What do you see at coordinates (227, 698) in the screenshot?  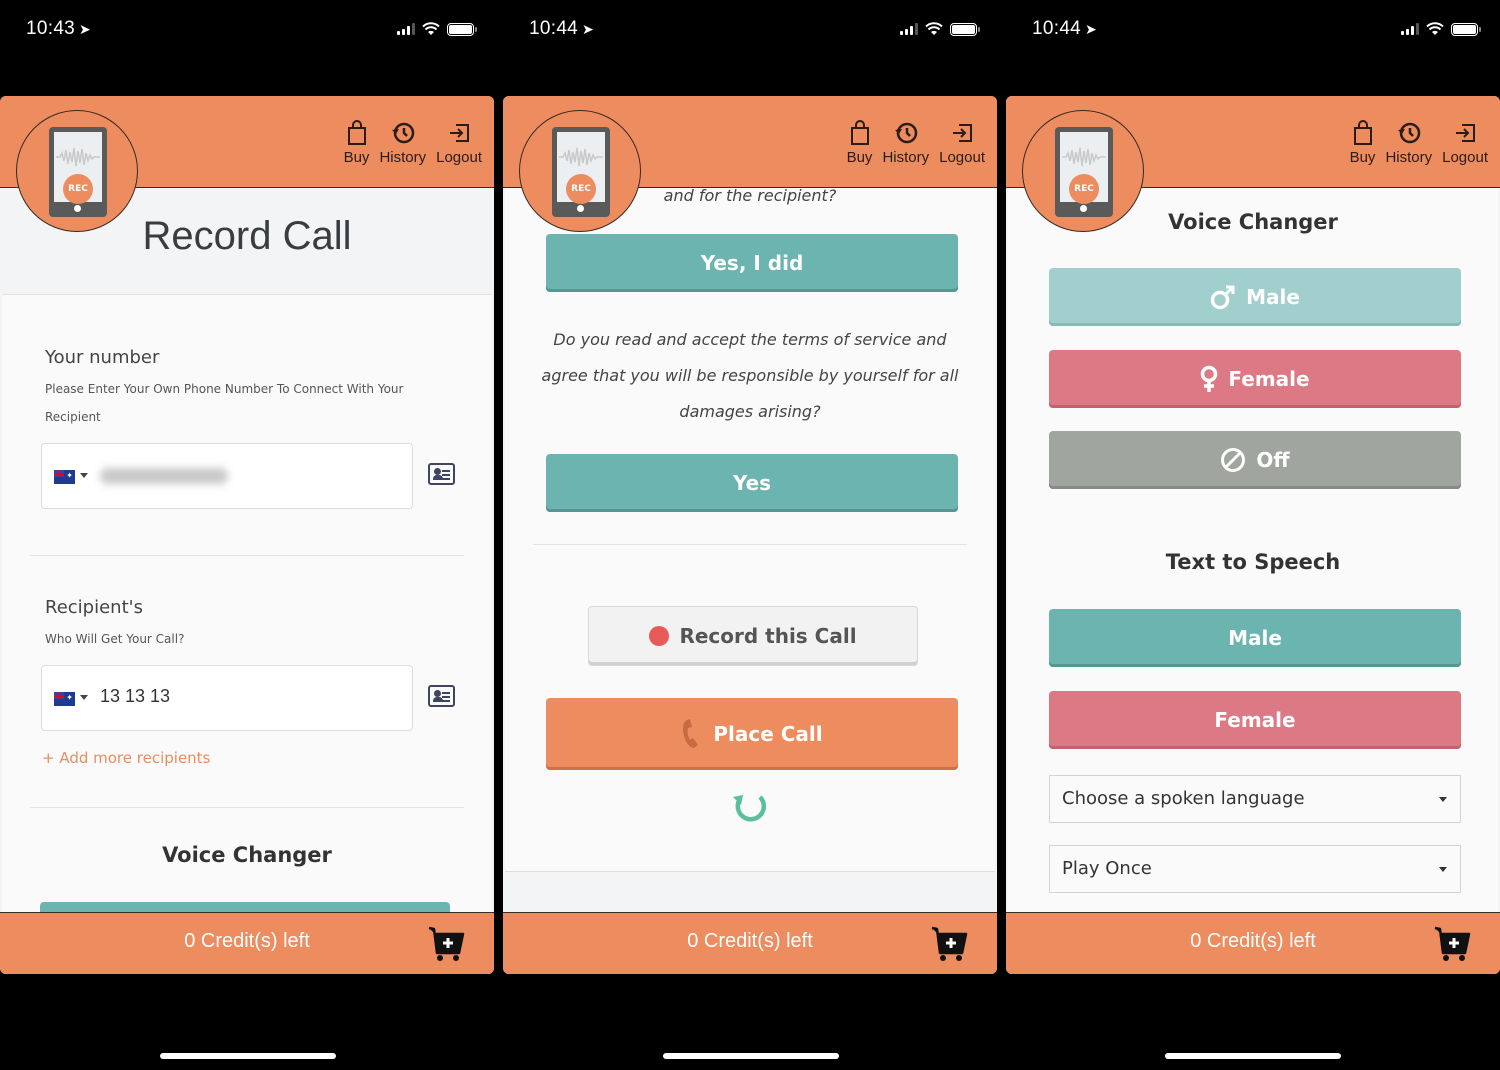 I see `recipient-number-input: 13 13 13` at bounding box center [227, 698].